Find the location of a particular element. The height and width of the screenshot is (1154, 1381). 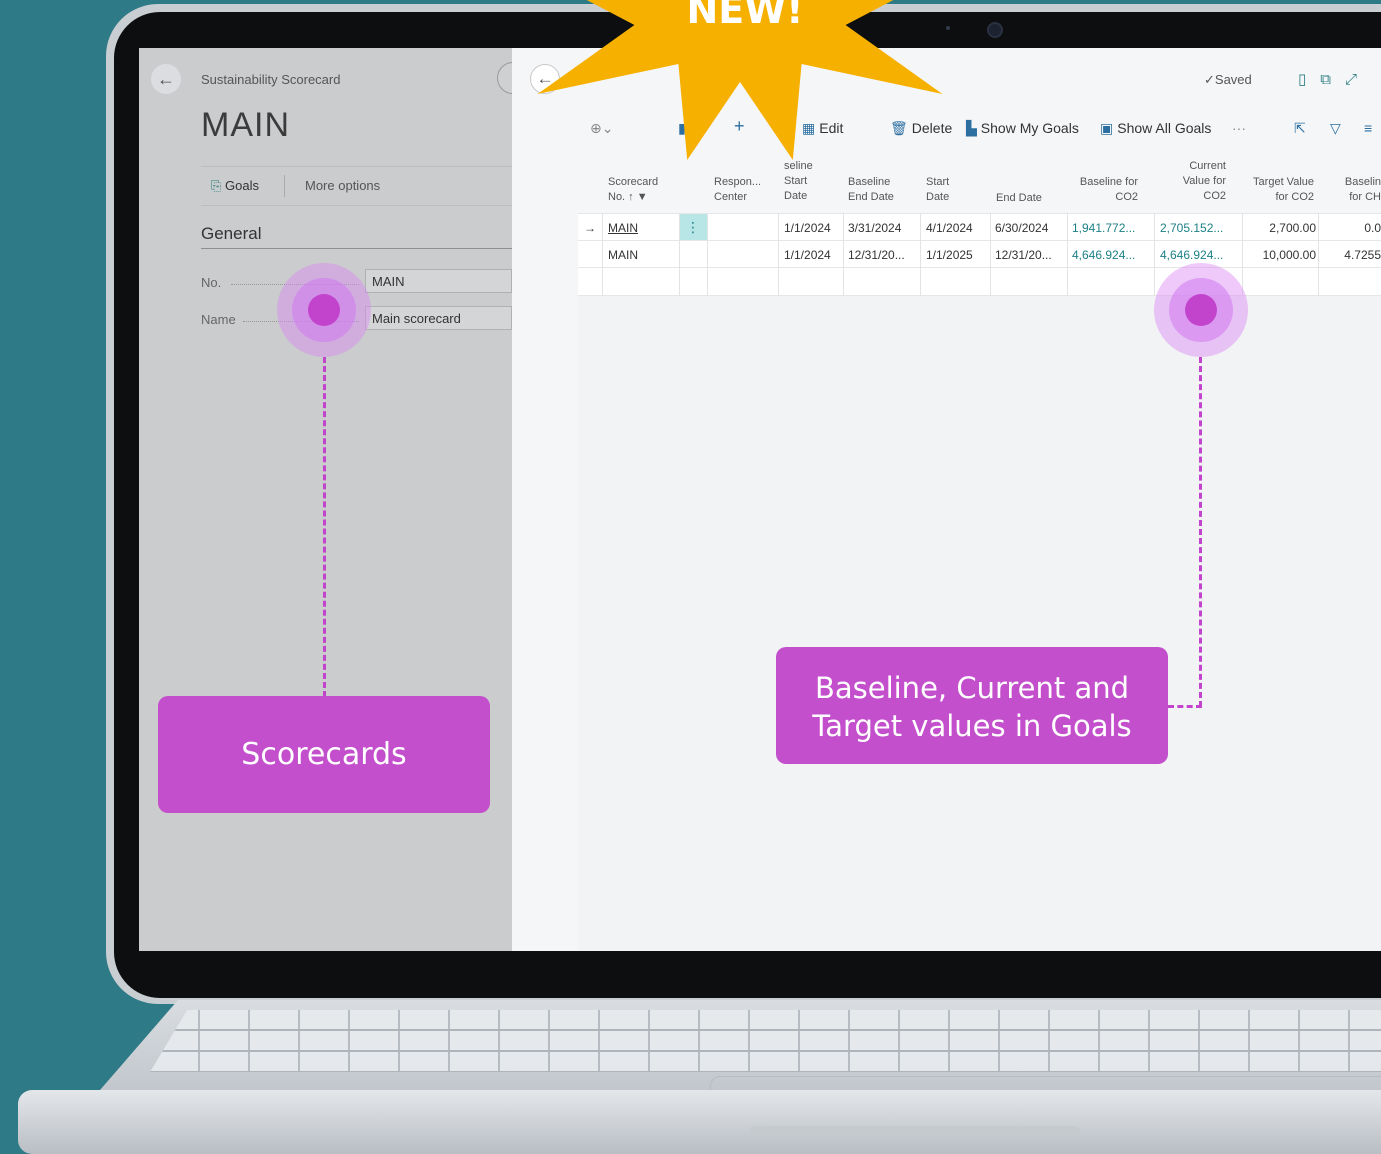

row-arrow-icon: → is located at coordinates (590, 228).